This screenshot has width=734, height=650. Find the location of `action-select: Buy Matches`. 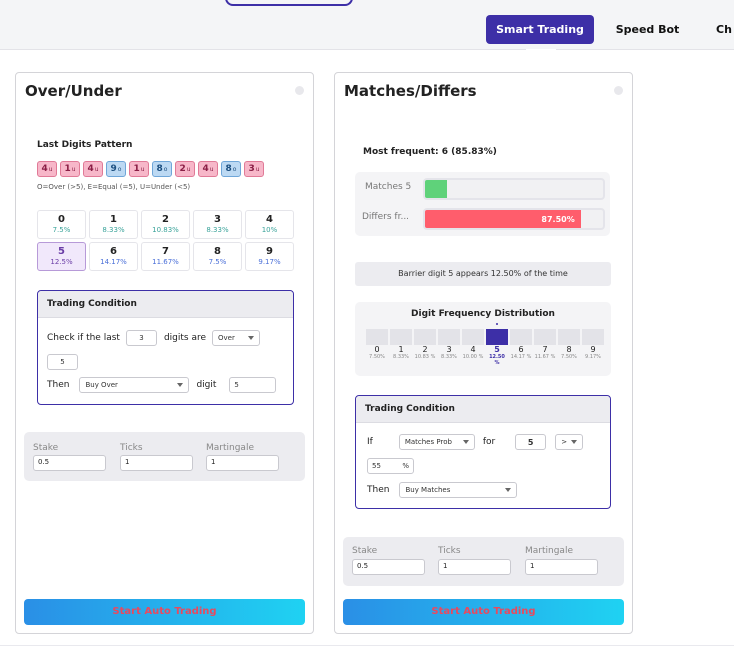

action-select: Buy Matches is located at coordinates (458, 490).